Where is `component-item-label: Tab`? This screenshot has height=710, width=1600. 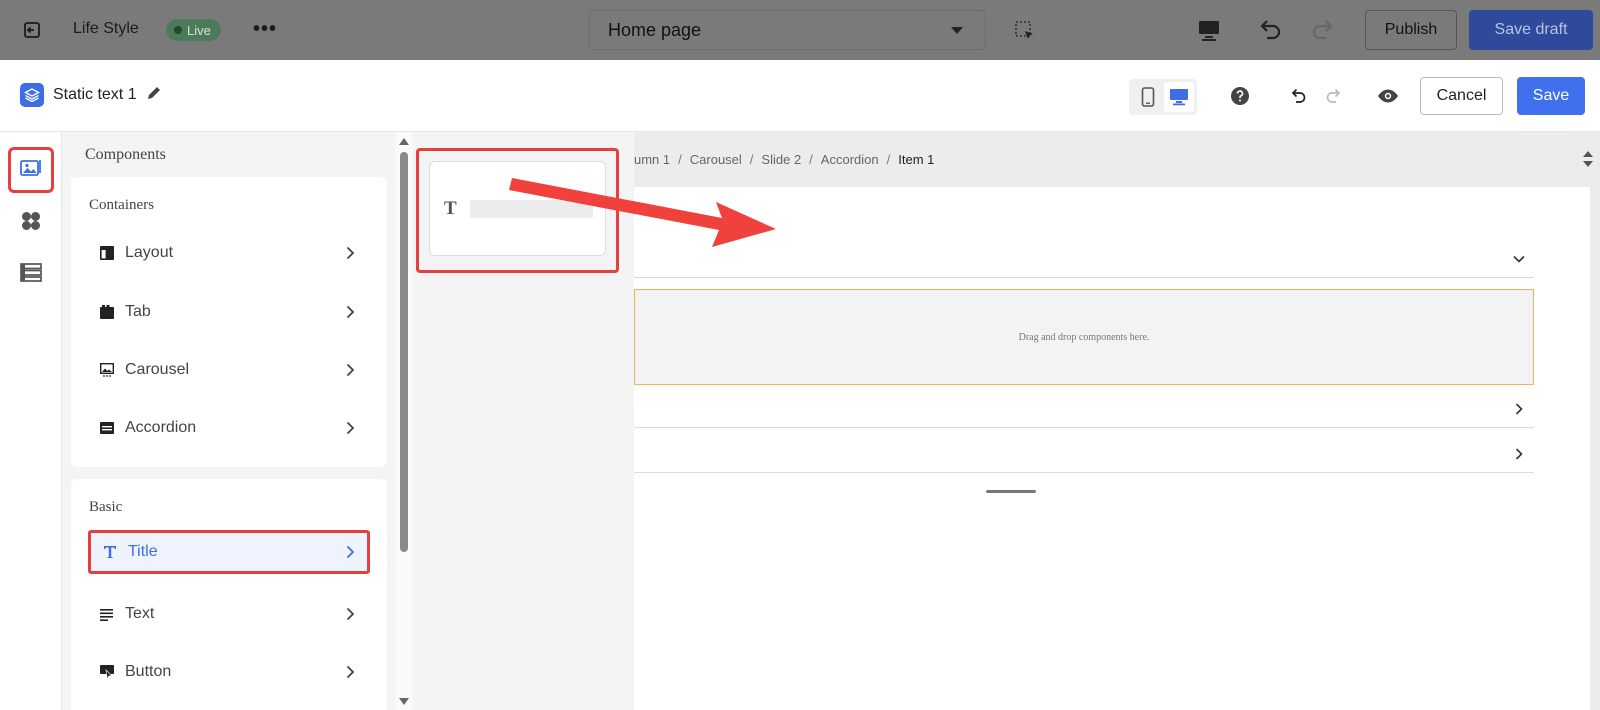 component-item-label: Tab is located at coordinates (138, 311).